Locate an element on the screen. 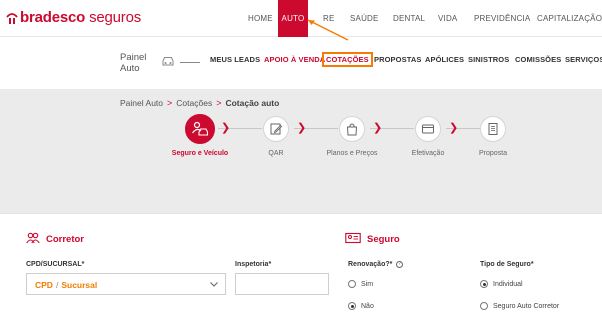 The height and width of the screenshot is (318, 602). renovacao-nao-label: Não is located at coordinates (367, 306).